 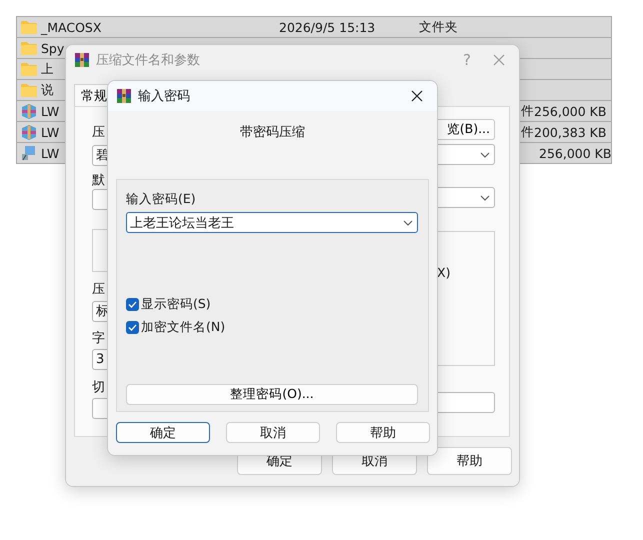 I want to click on file-name: _MACOSX, so click(x=71, y=27).